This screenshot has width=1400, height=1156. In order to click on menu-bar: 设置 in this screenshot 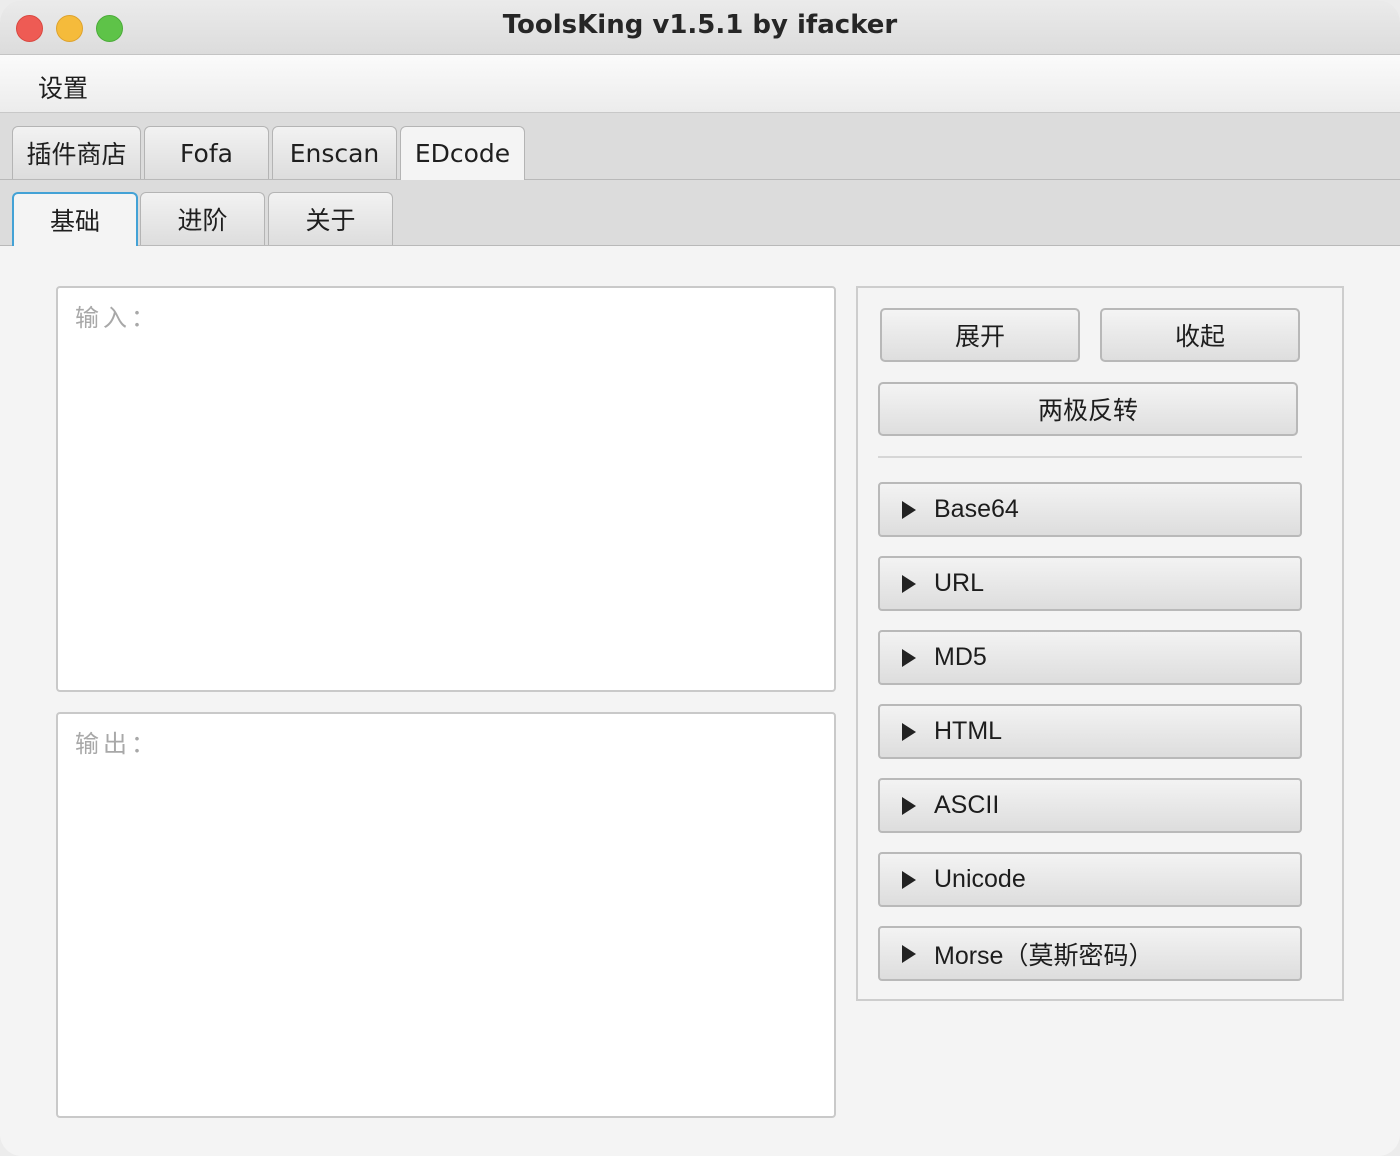, I will do `click(700, 84)`.